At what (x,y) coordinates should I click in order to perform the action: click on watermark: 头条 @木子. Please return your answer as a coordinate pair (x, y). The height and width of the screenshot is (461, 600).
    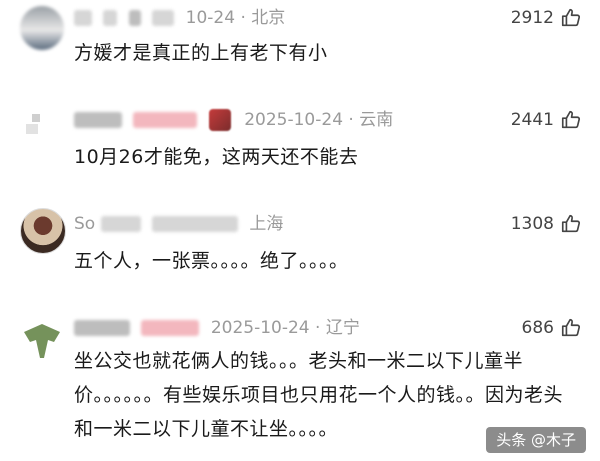
    Looking at the image, I should click on (536, 440).